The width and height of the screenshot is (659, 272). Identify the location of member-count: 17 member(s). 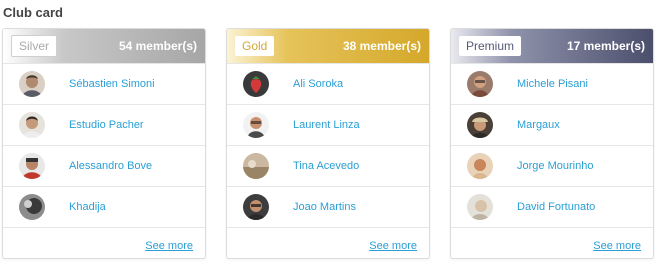
(605, 46).